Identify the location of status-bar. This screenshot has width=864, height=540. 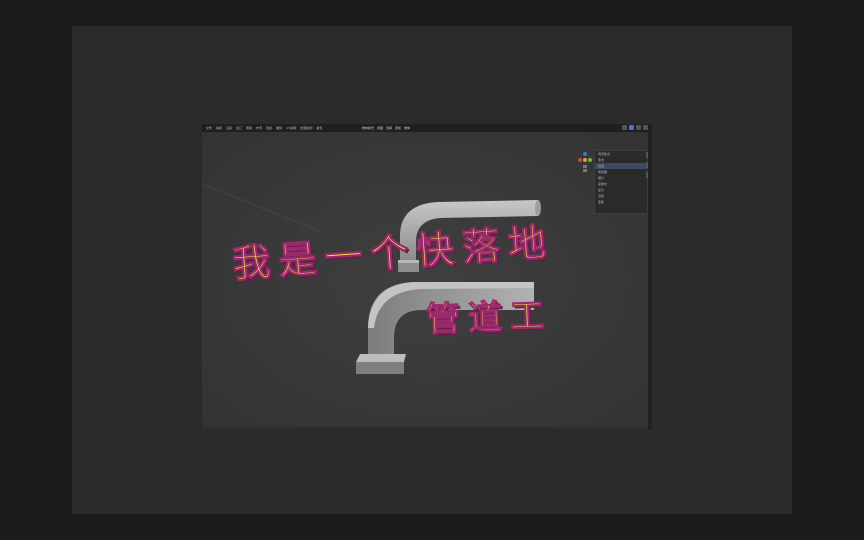
(425, 428).